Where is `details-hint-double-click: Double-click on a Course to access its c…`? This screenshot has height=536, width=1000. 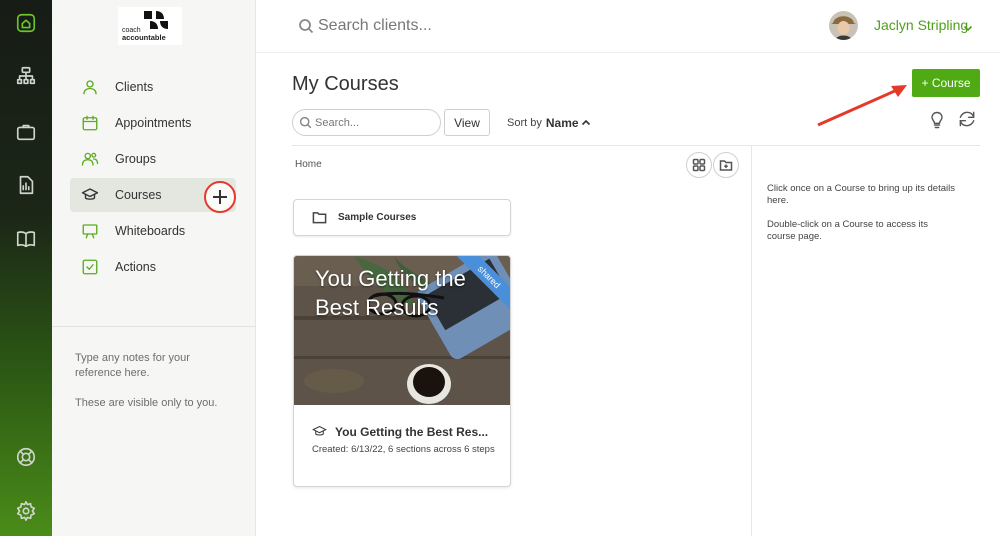 details-hint-double-click: Double-click on a Course to access its c… is located at coordinates (848, 230).